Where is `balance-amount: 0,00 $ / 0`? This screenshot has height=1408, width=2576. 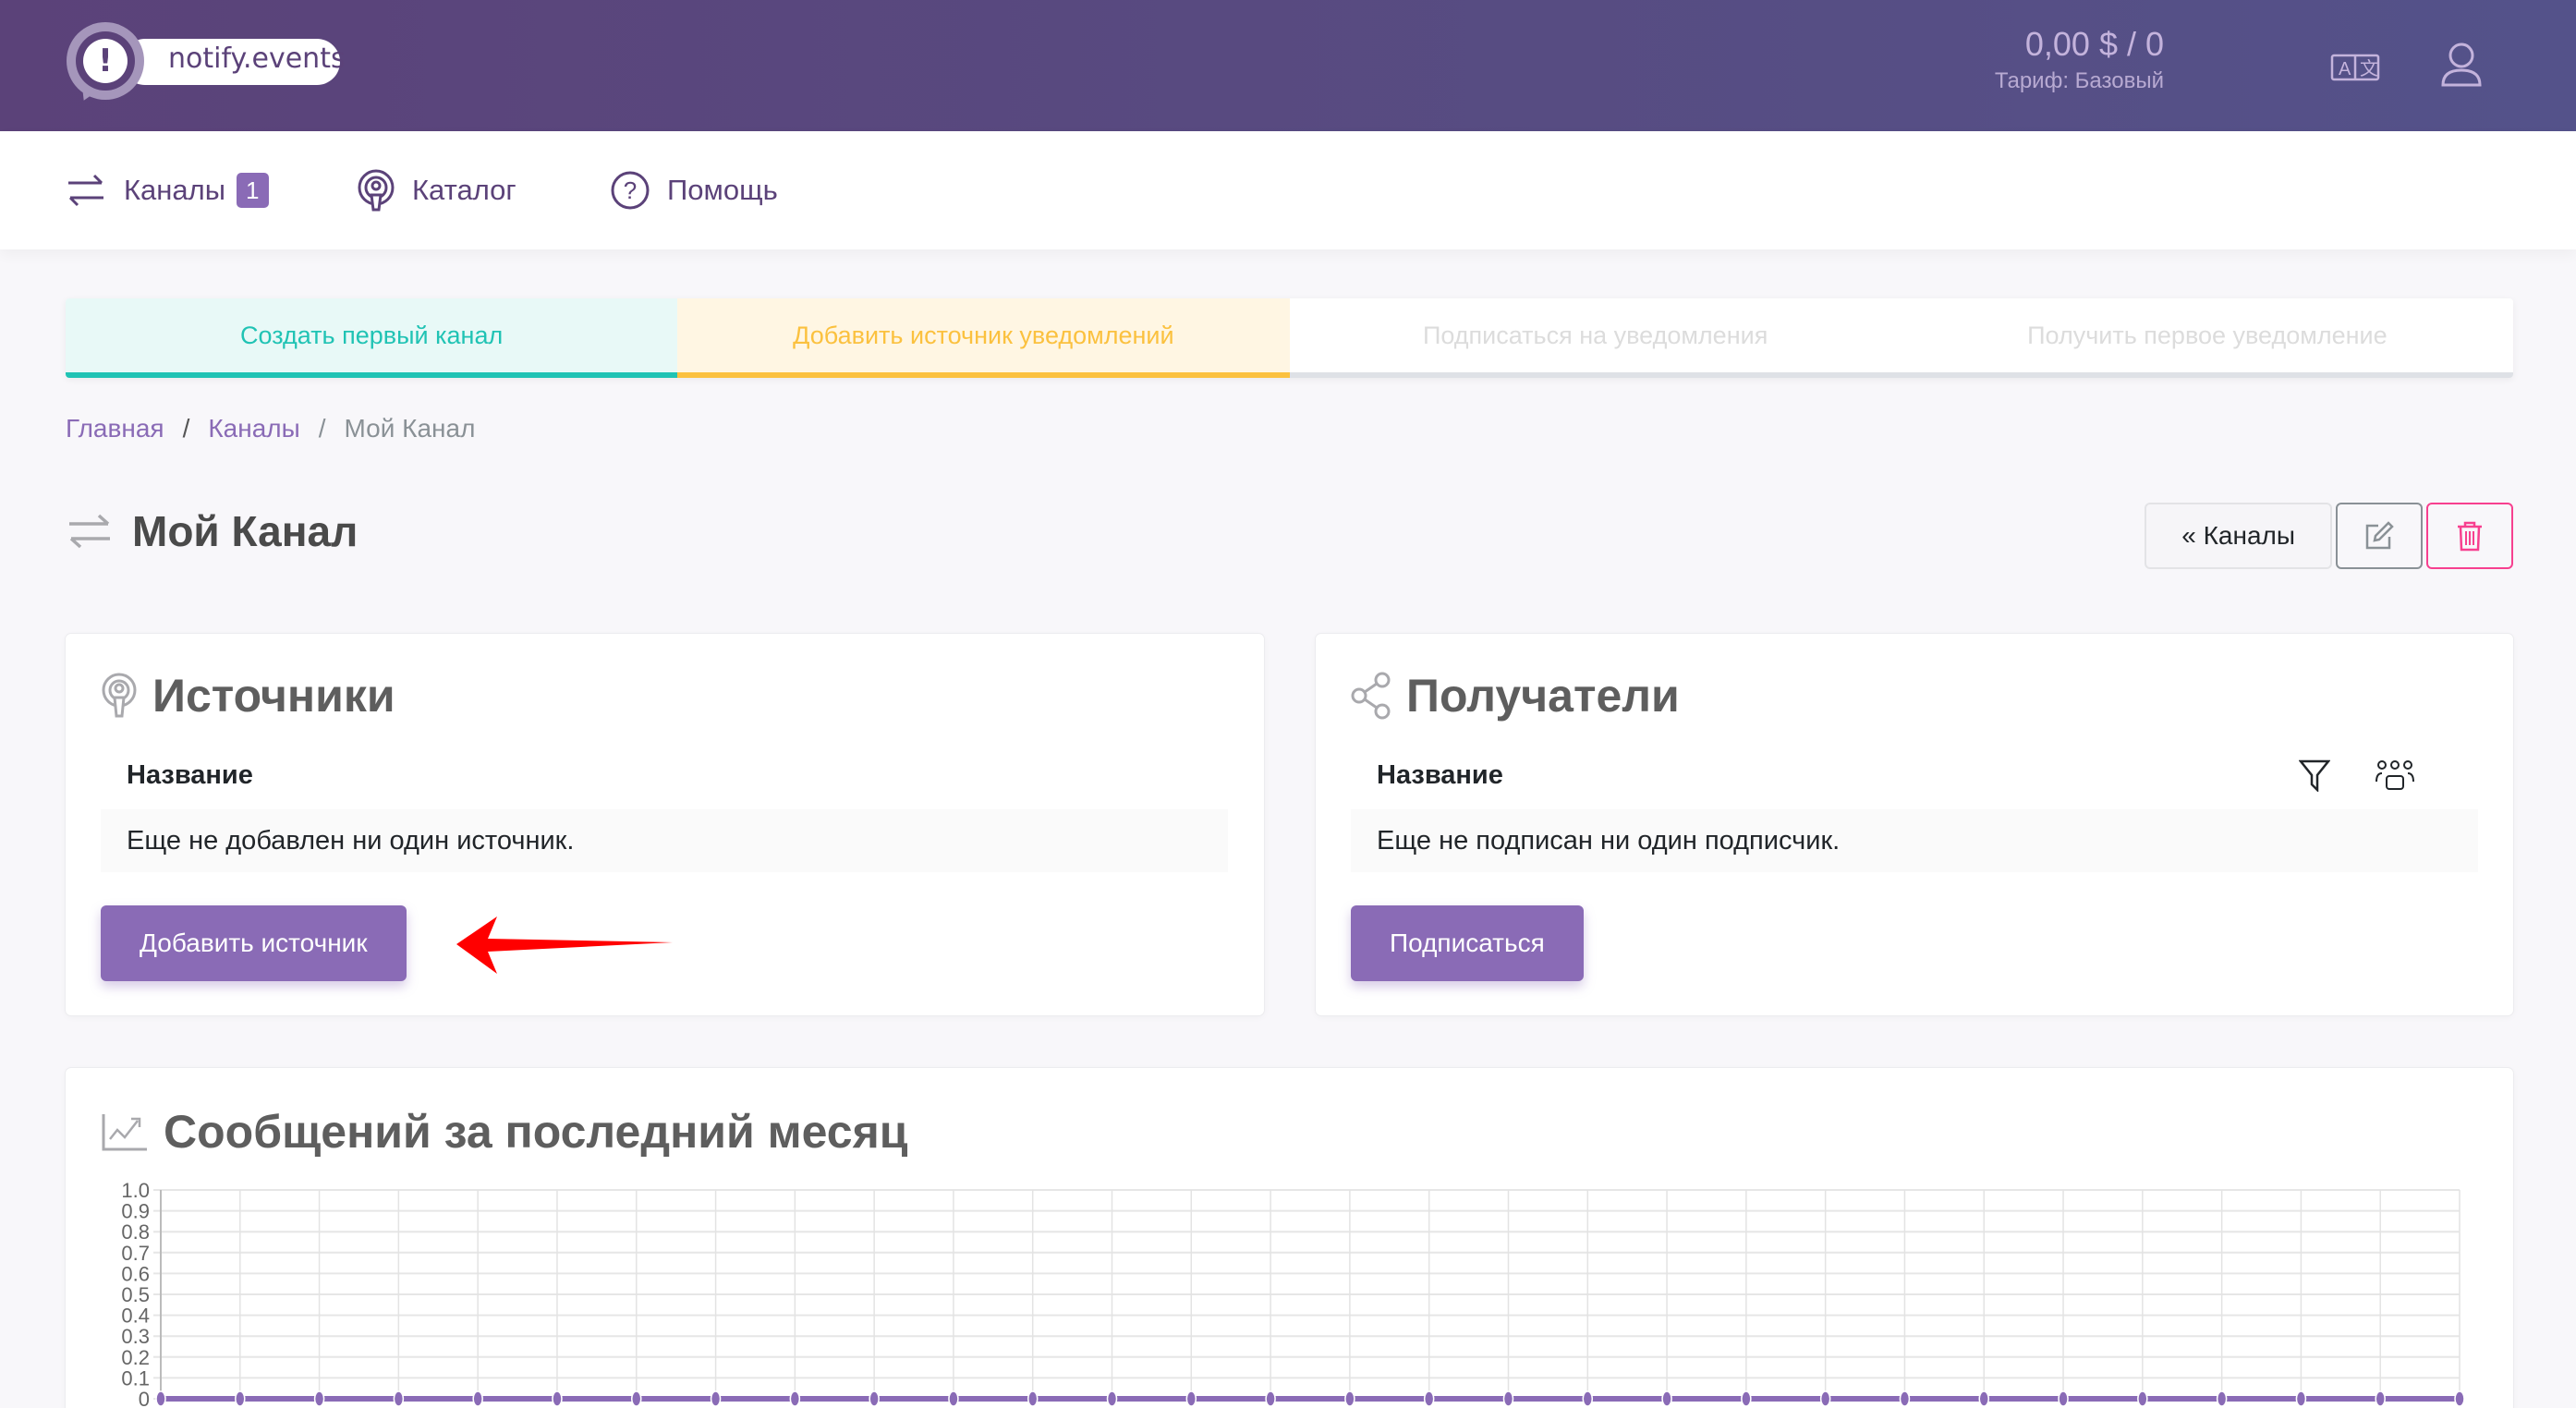 balance-amount: 0,00 $ / 0 is located at coordinates (2094, 44).